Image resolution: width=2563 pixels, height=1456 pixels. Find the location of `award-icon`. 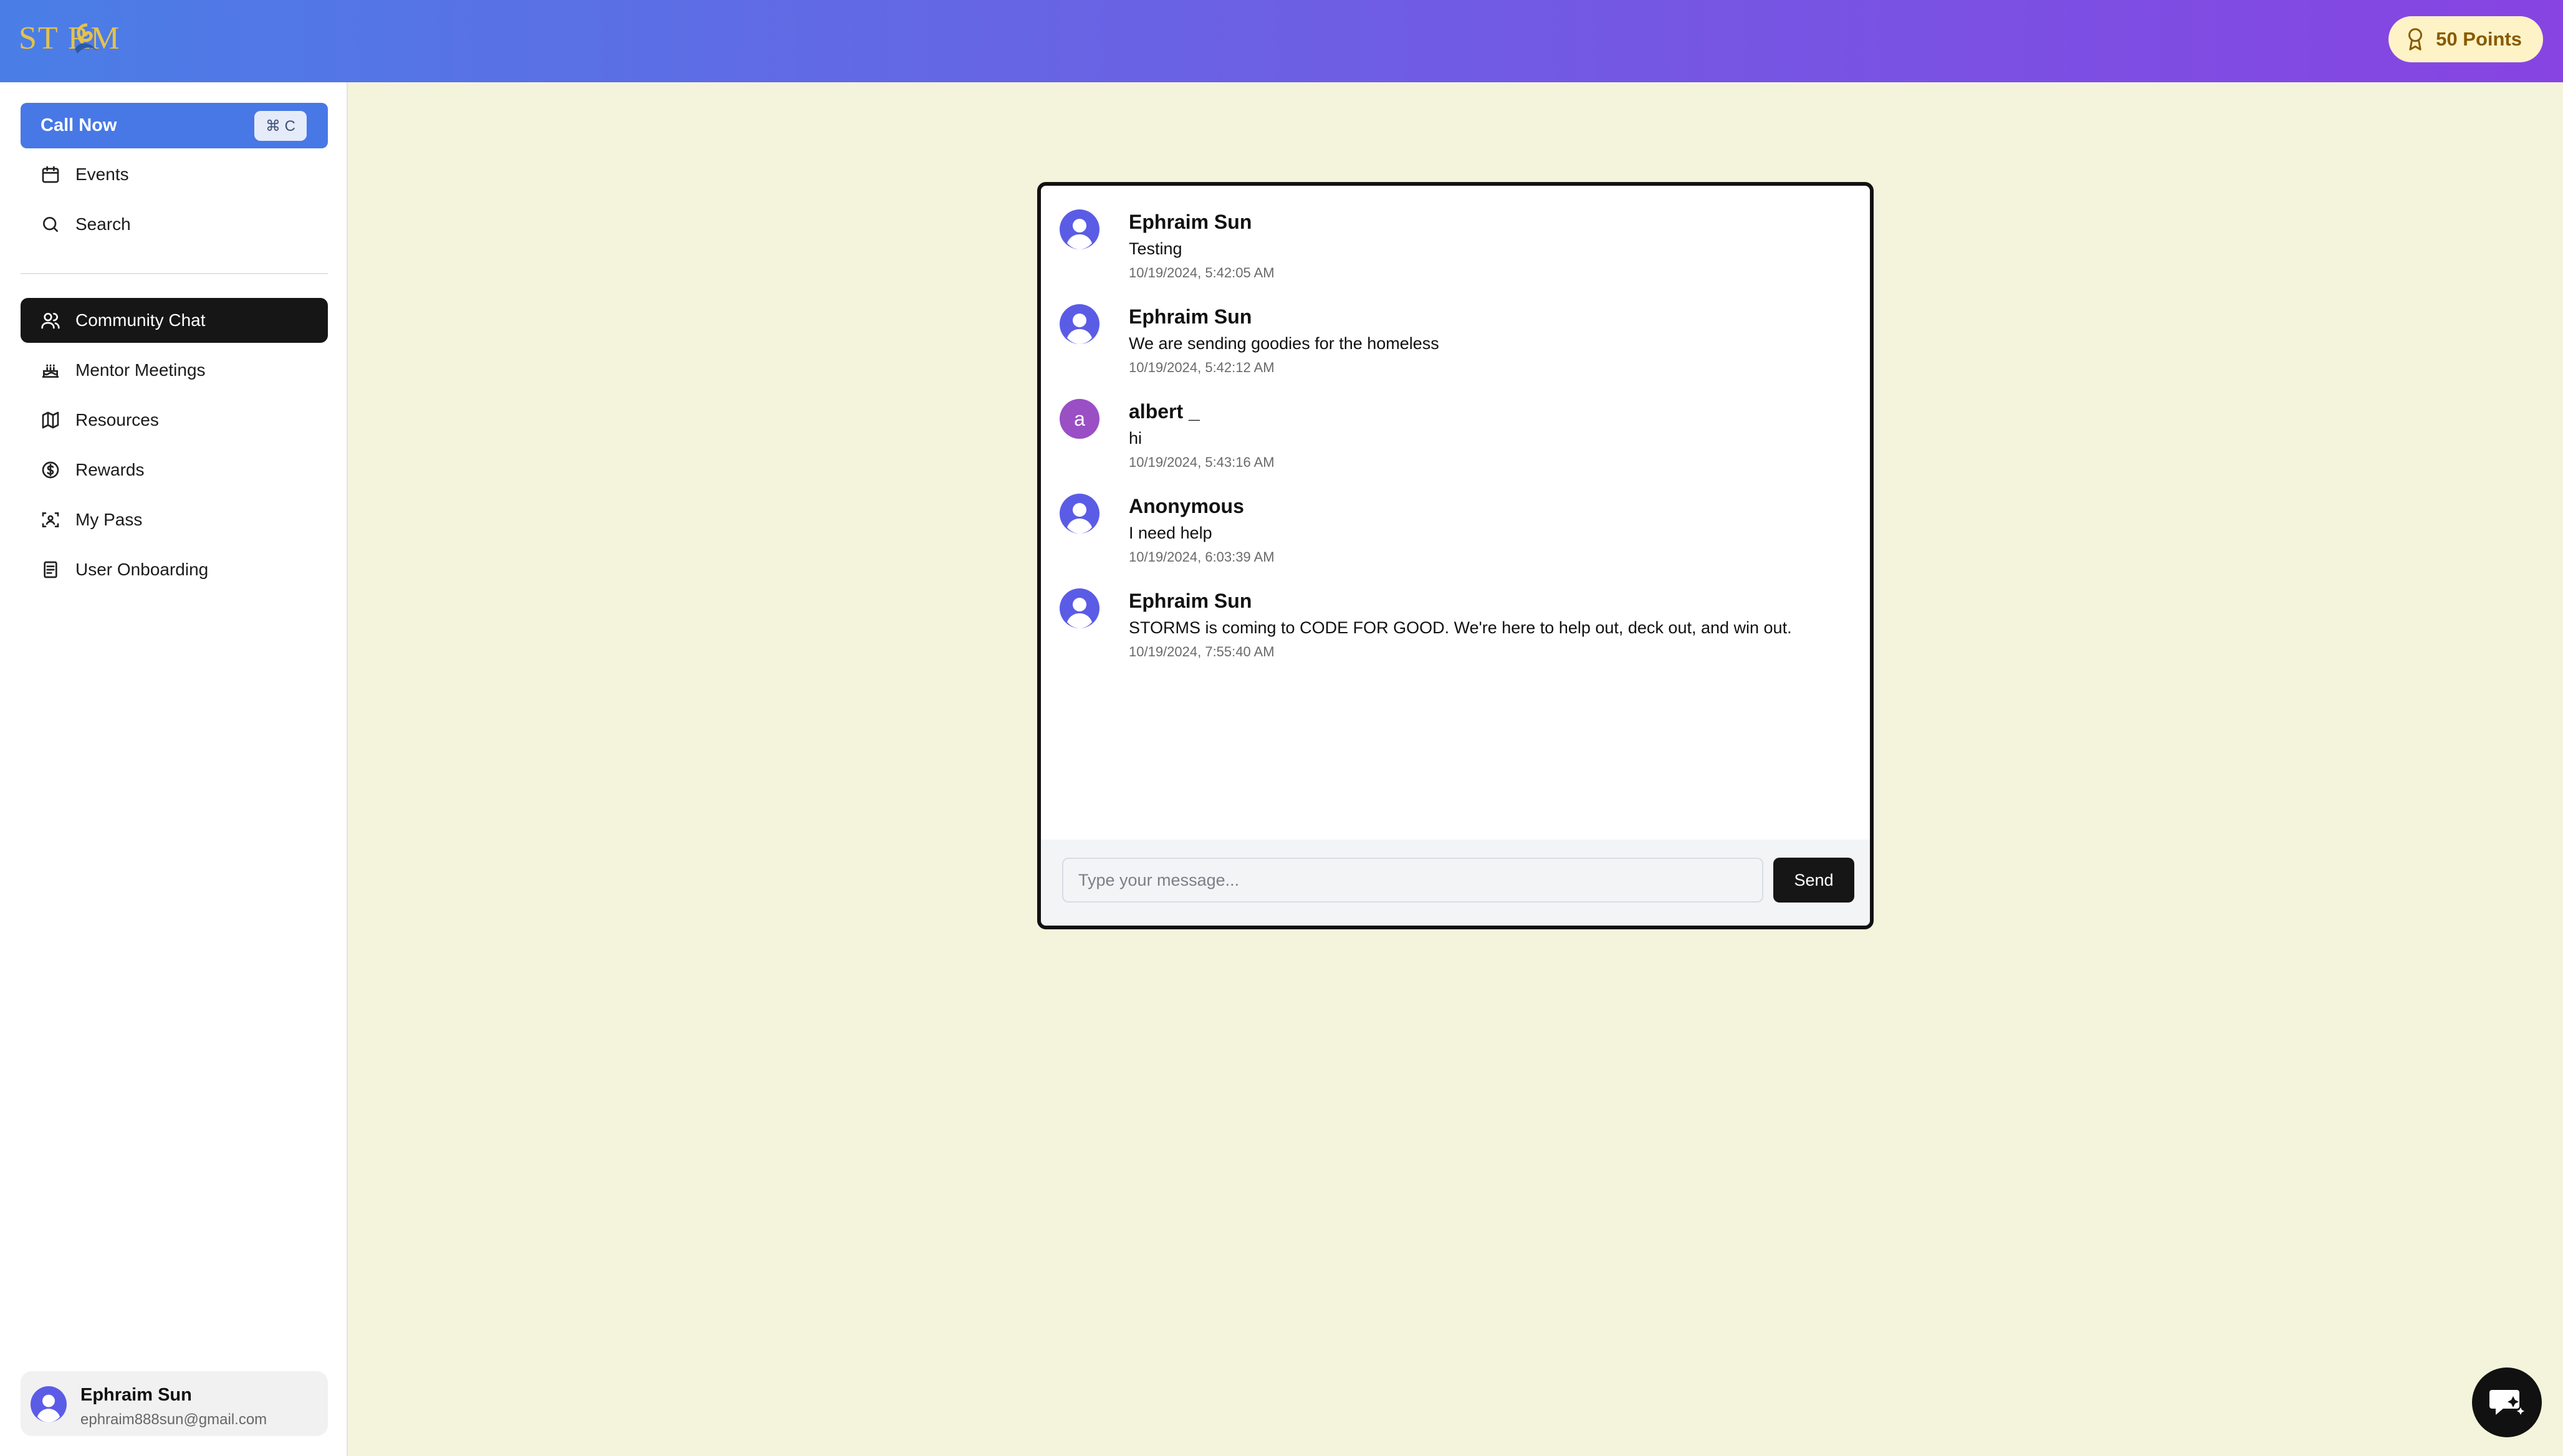

award-icon is located at coordinates (2415, 39).